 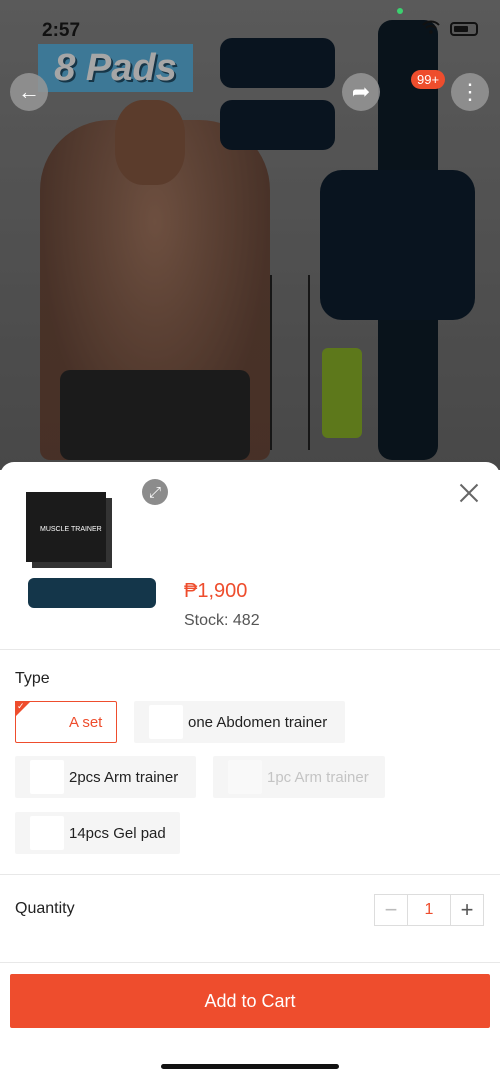 What do you see at coordinates (45, 908) in the screenshot?
I see `quantity-label: Quantity` at bounding box center [45, 908].